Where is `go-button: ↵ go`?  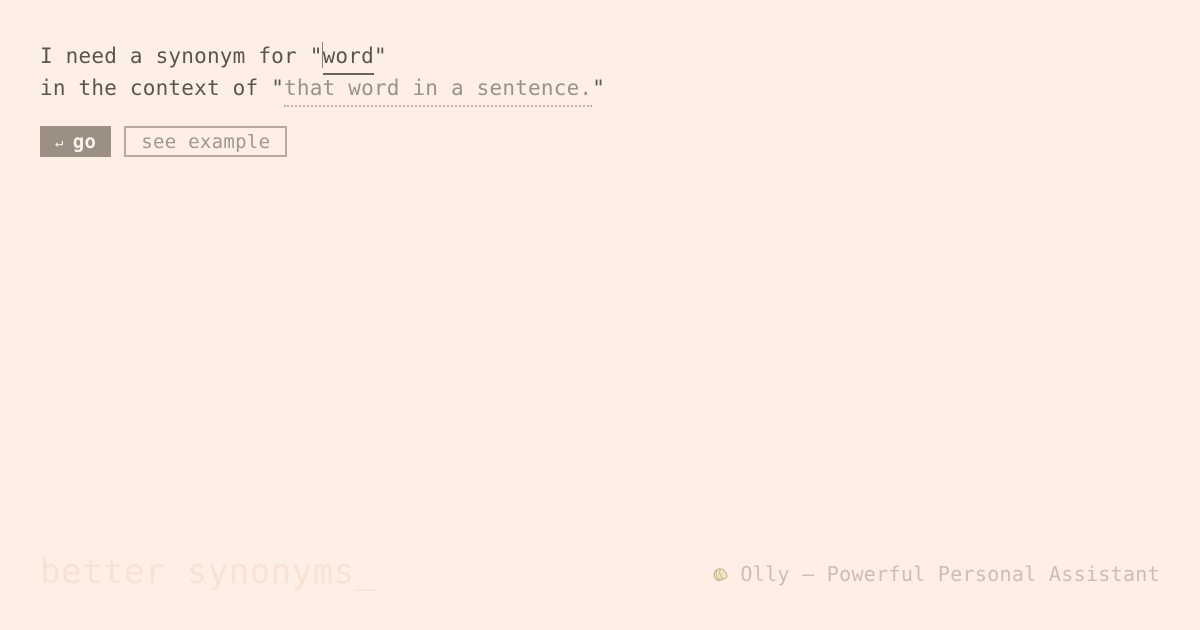
go-button: ↵ go is located at coordinates (76, 141).